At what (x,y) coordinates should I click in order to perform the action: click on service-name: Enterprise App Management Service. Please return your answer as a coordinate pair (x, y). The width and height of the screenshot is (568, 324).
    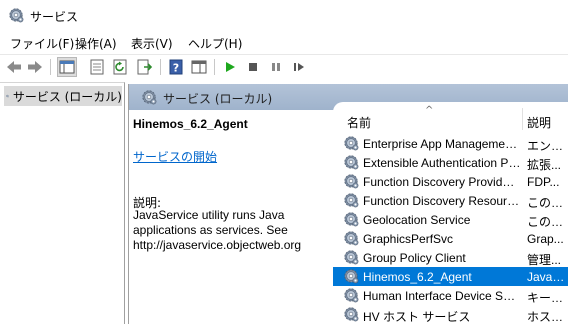
    Looking at the image, I should click on (442, 144).